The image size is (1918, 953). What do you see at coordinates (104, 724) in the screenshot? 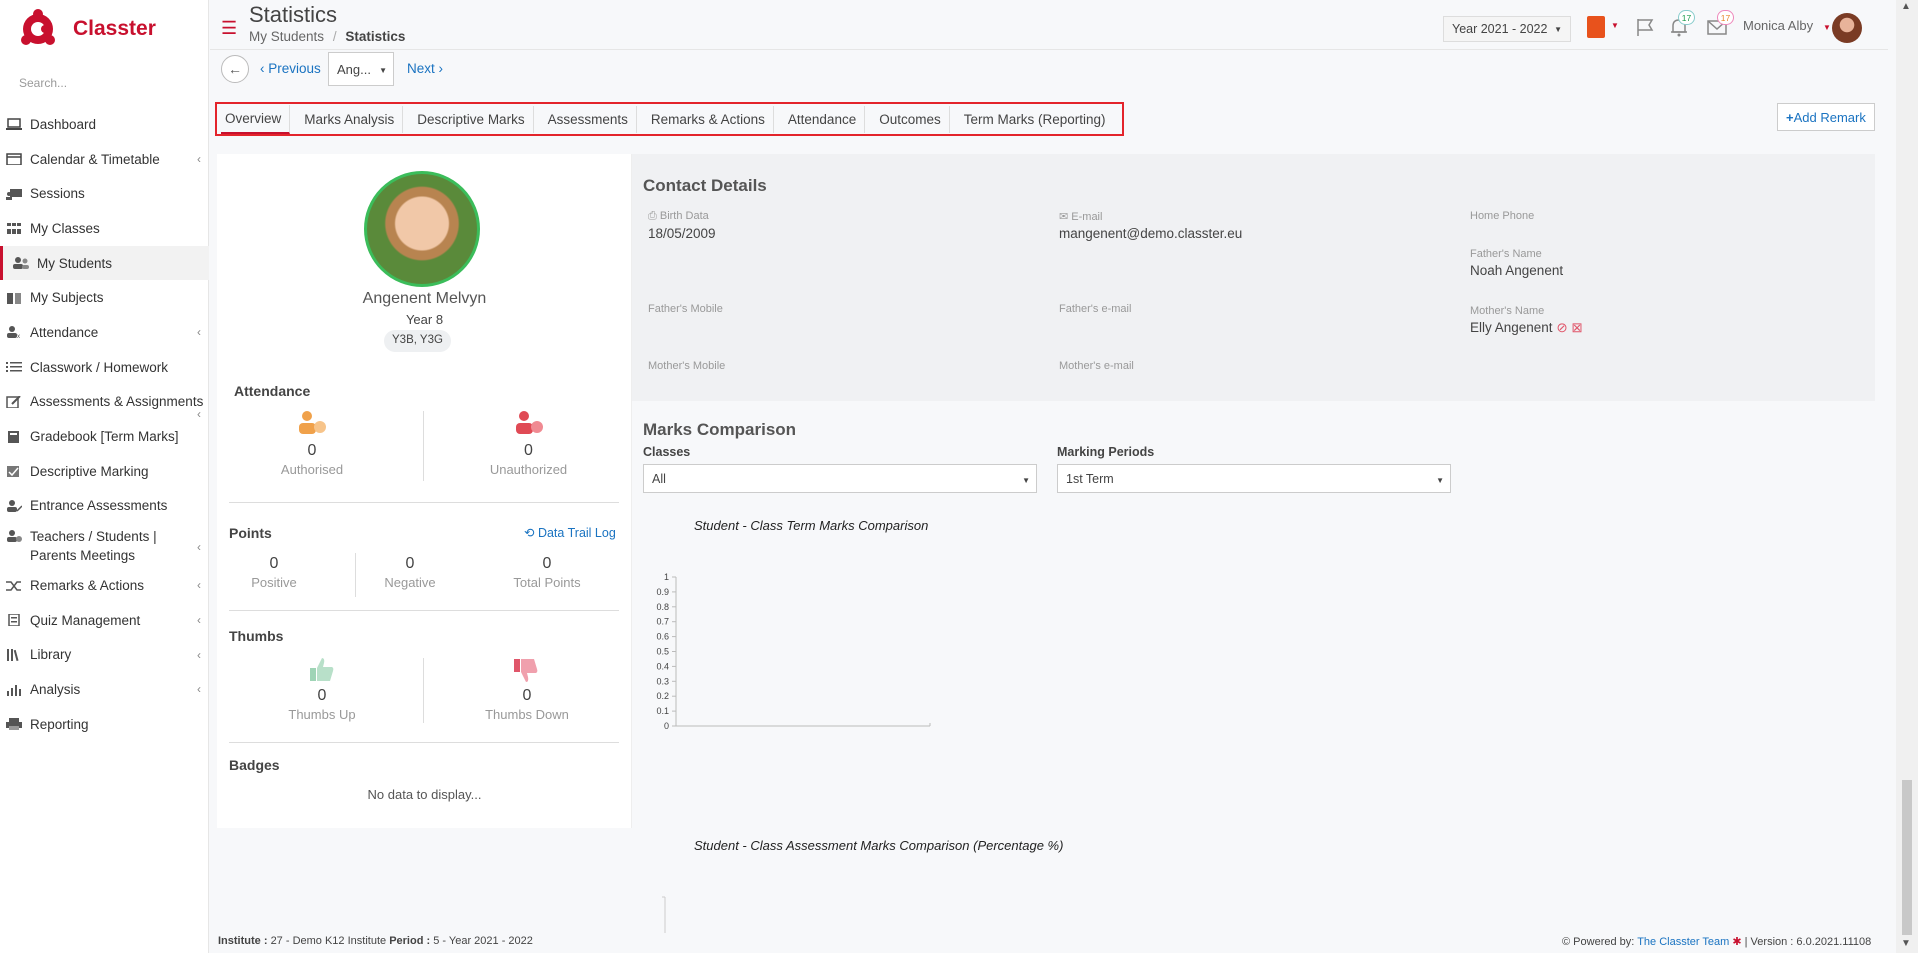
I see `sidebar-item-reporting: Reporting` at bounding box center [104, 724].